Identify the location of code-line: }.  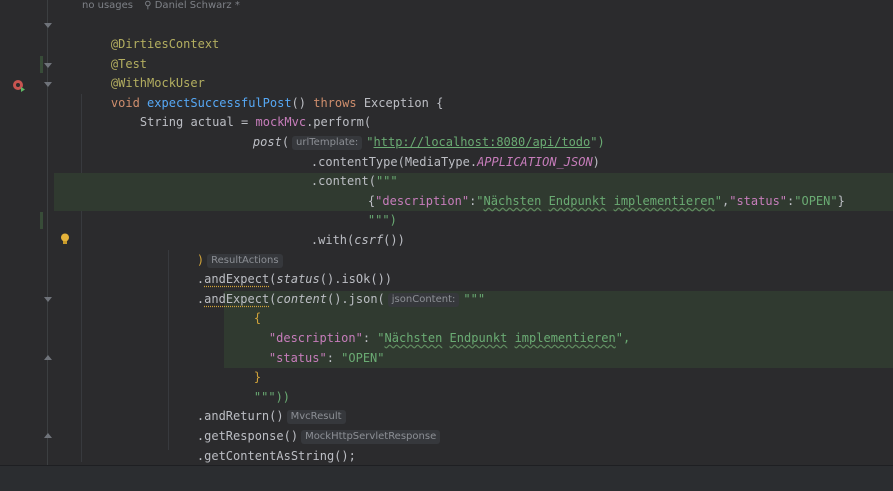
(473, 366).